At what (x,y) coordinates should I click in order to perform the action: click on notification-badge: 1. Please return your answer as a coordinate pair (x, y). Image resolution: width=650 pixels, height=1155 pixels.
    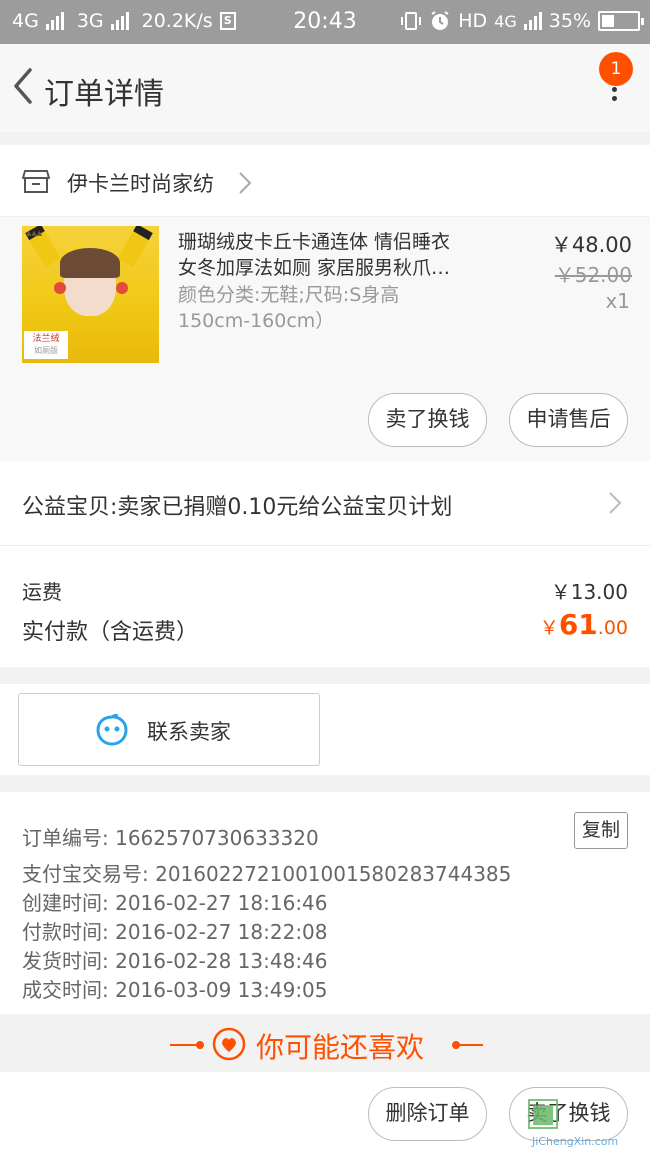
    Looking at the image, I should click on (616, 69).